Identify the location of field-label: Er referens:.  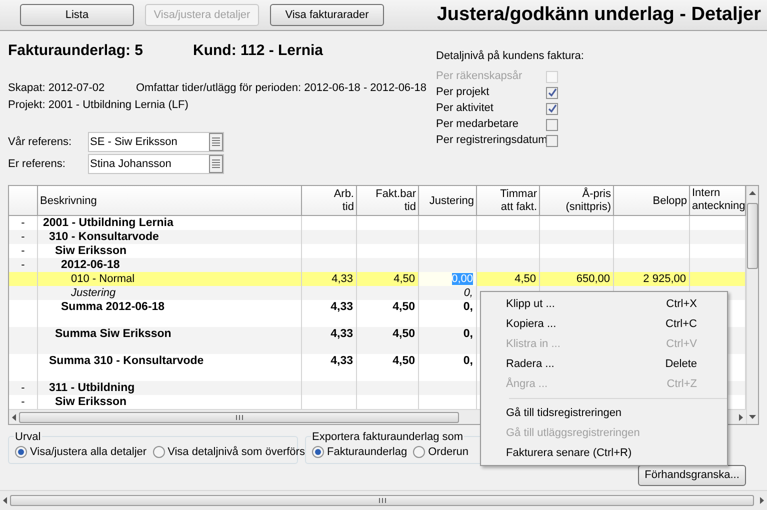
(37, 164).